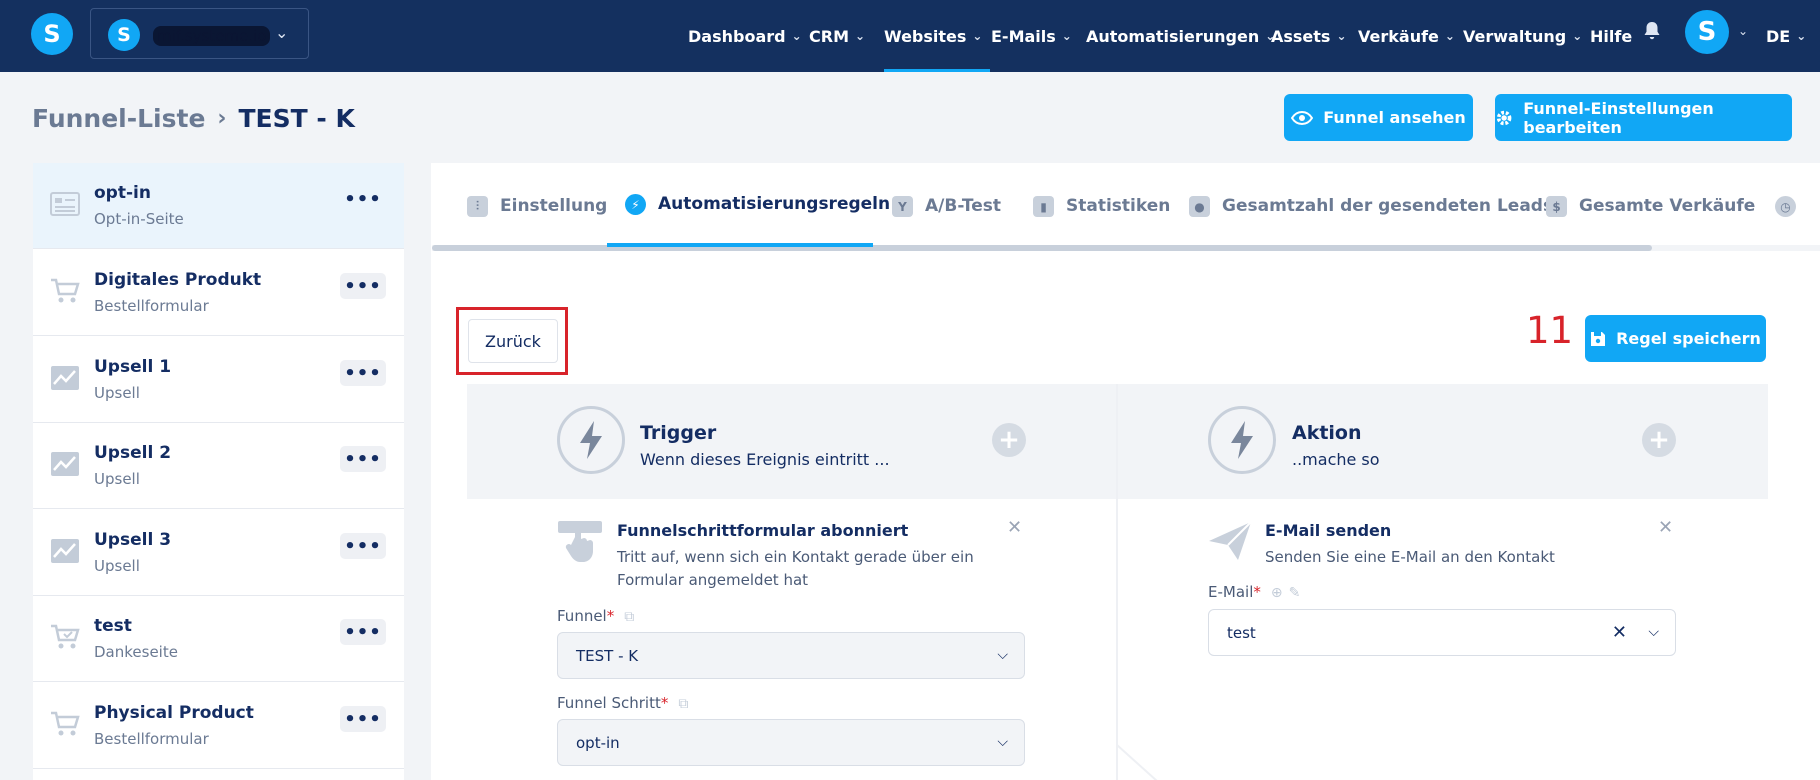 This screenshot has height=780, width=1820. I want to click on nav-hilfe-label: Hilfe, so click(1611, 36).